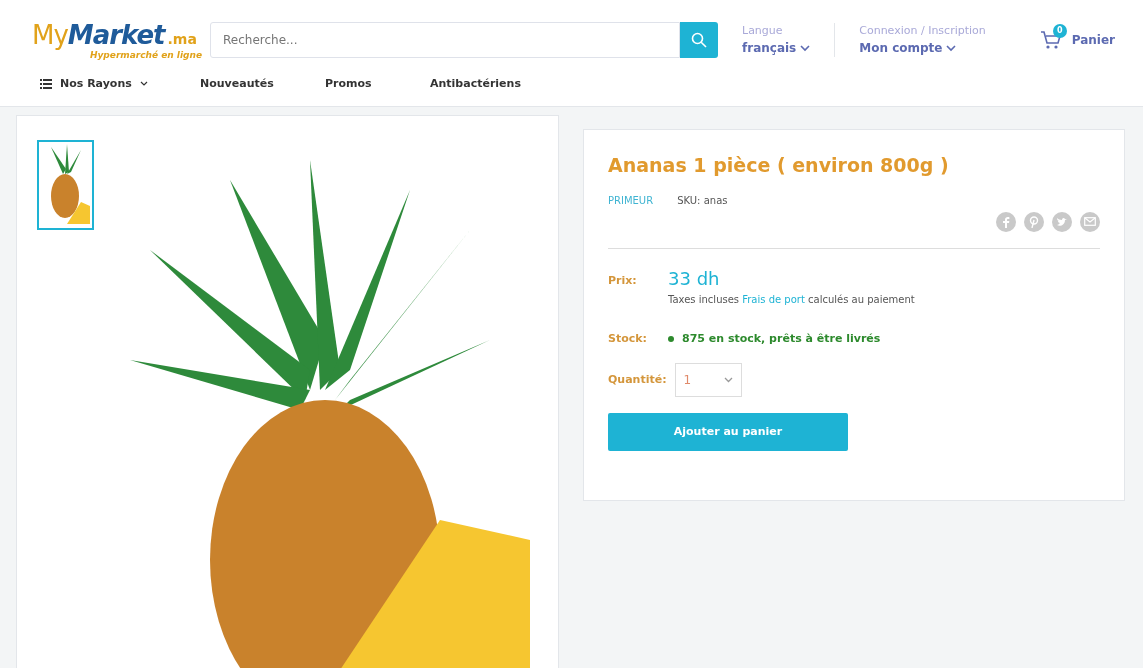 The height and width of the screenshot is (668, 1143). What do you see at coordinates (694, 278) in the screenshot?
I see `price-text: 33 dh` at bounding box center [694, 278].